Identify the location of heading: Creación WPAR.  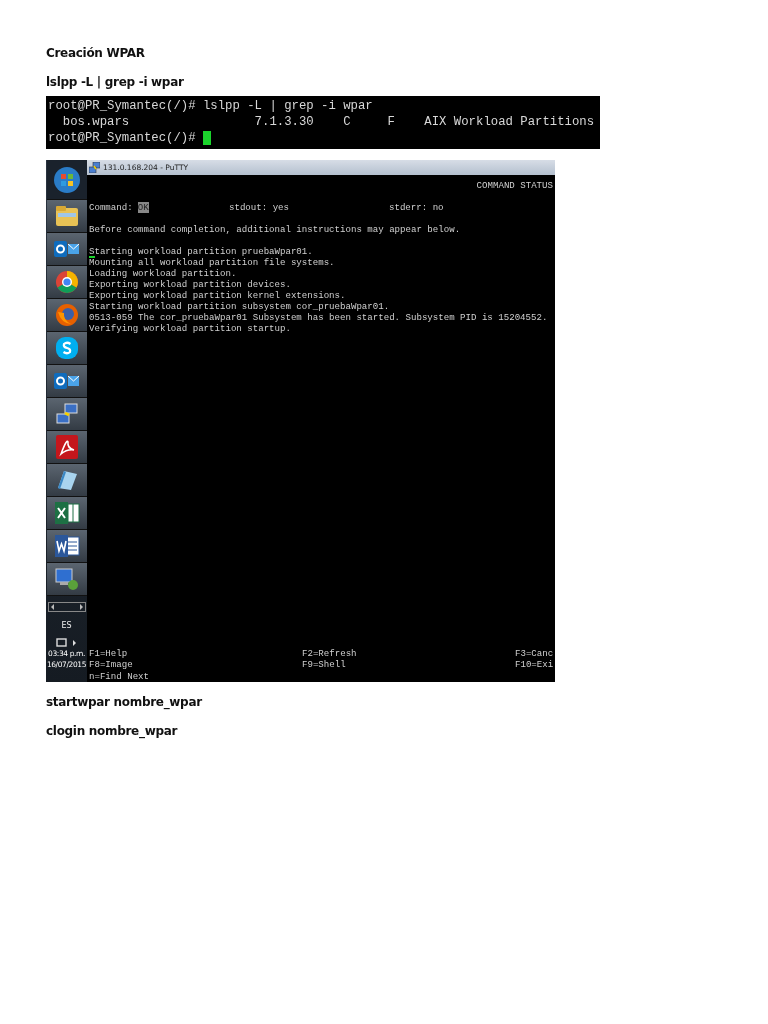
(95, 53).